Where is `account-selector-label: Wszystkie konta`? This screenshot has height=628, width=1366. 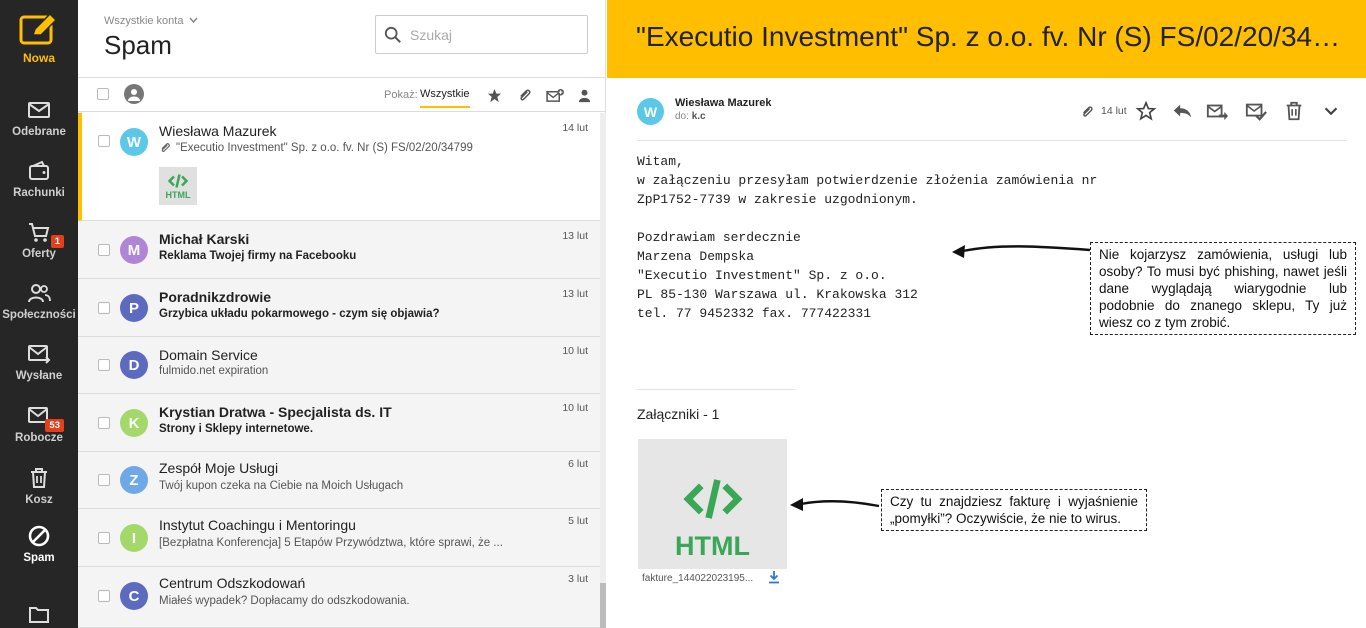 account-selector-label: Wszystkie konta is located at coordinates (144, 21).